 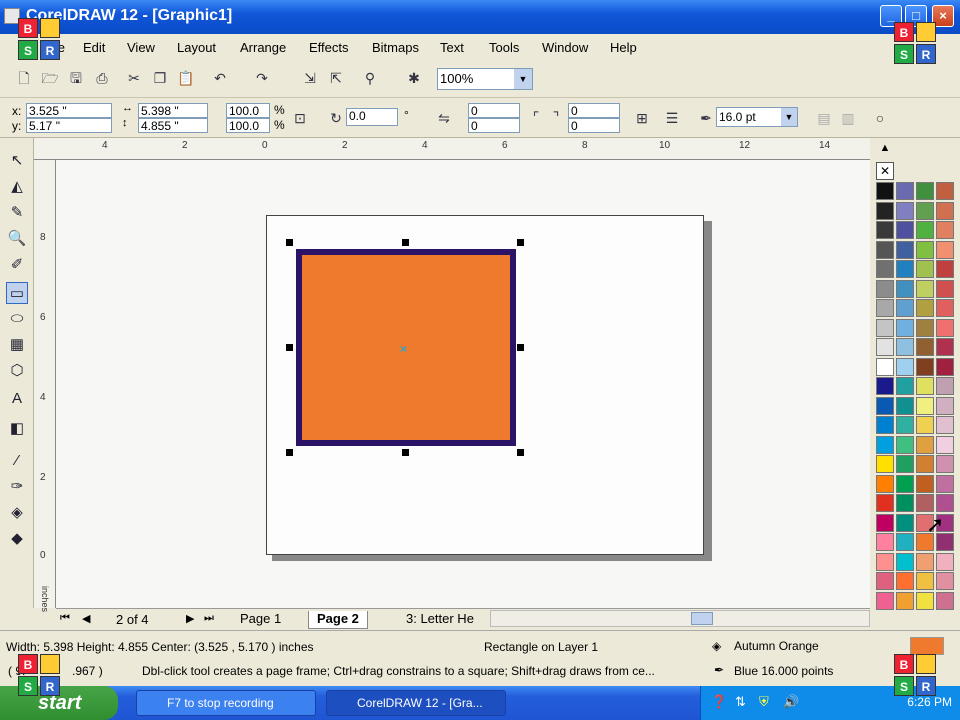 What do you see at coordinates (680, 618) in the screenshot?
I see `horizontal-scrollbar` at bounding box center [680, 618].